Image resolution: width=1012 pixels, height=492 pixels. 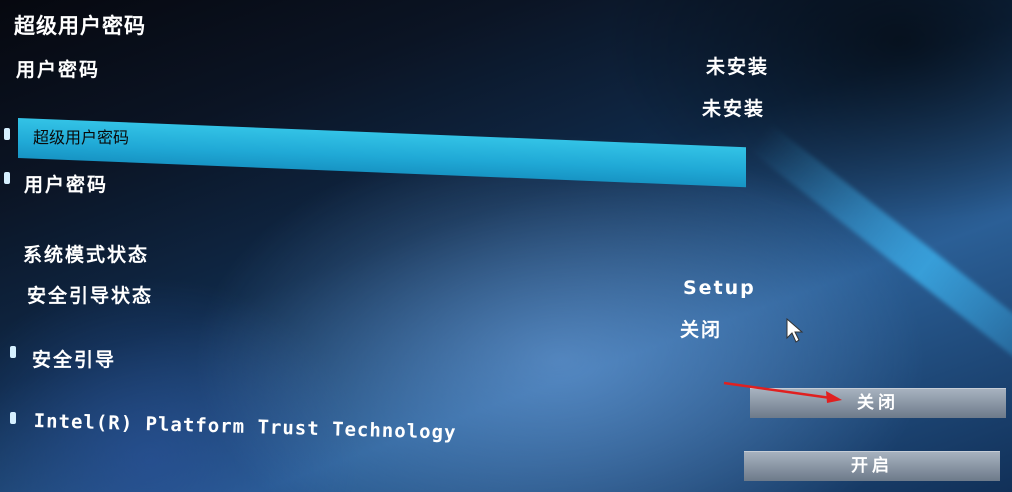 What do you see at coordinates (74, 358) in the screenshot?
I see `menu-item-secure-boot: 安全引导` at bounding box center [74, 358].